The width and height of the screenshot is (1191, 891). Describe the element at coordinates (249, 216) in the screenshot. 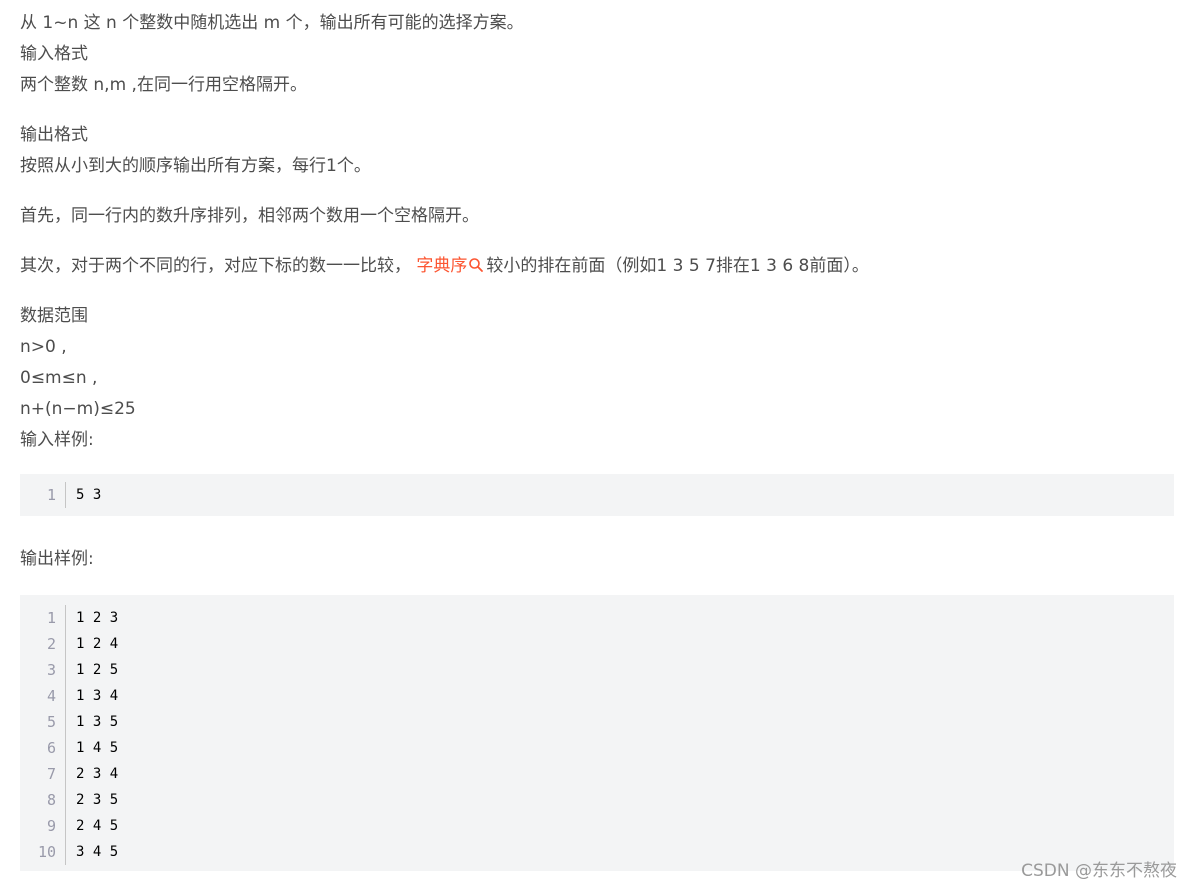

I see `order-rule-1: 首先，同一行内的数升序排列，相邻两个数用一个空格隔开。` at that location.